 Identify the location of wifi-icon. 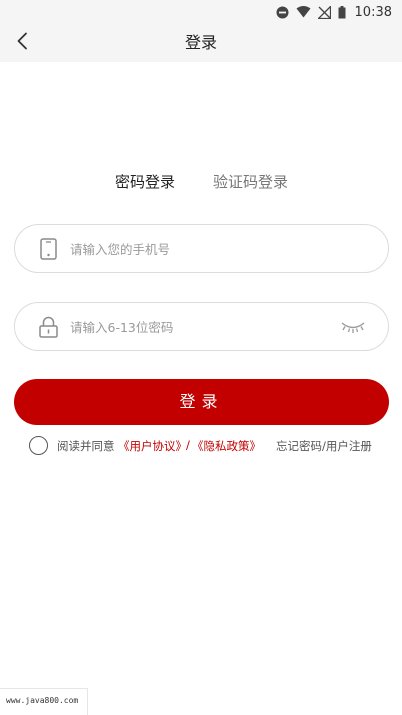
(303, 12).